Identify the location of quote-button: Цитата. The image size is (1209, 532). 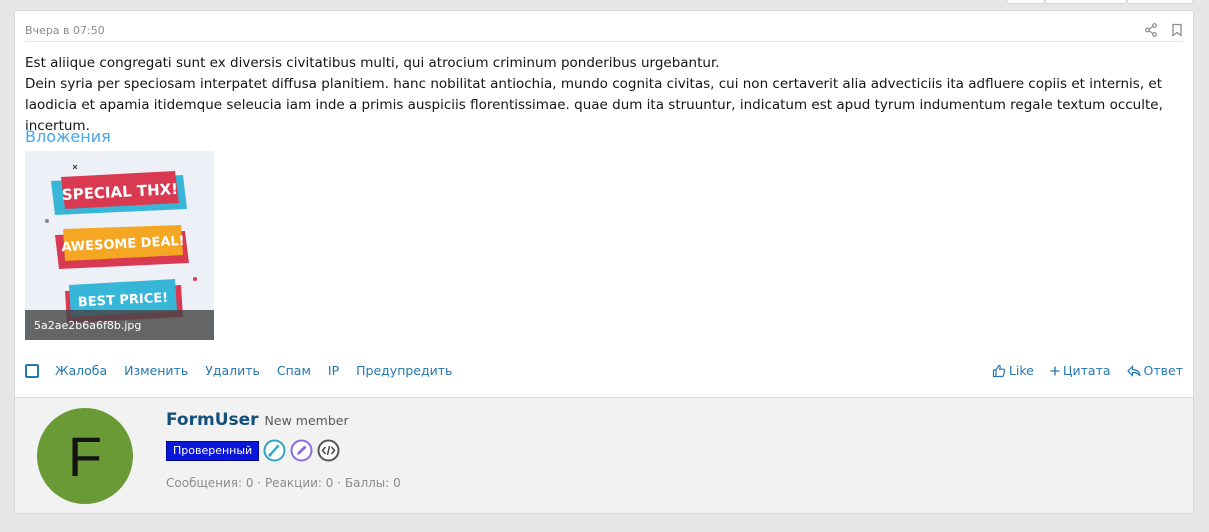
(1080, 370).